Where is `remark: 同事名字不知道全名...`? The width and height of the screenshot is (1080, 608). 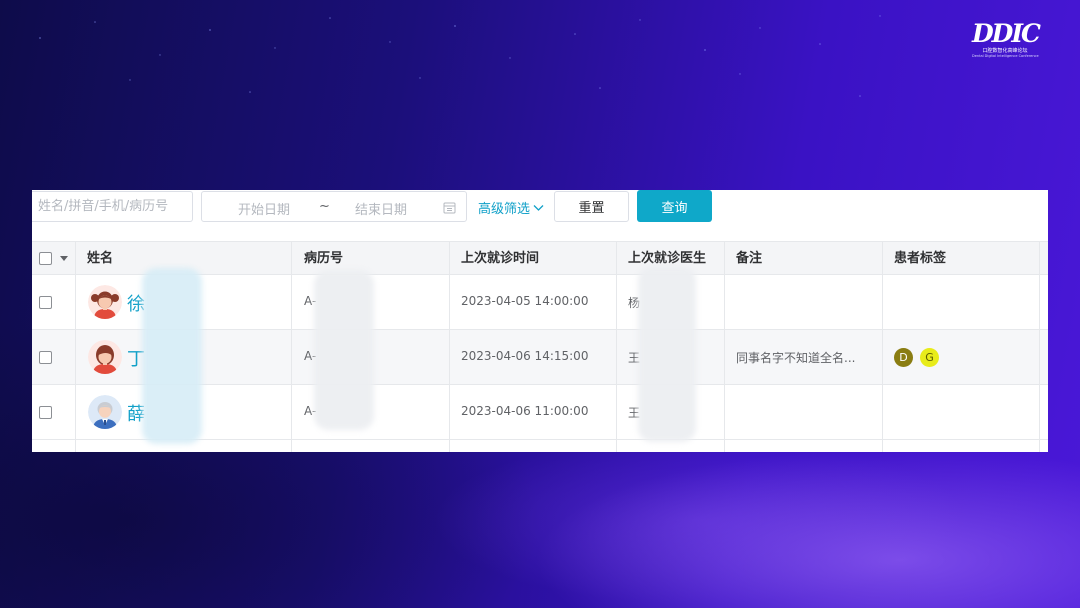
remark: 同事名字不知道全名... is located at coordinates (796, 358).